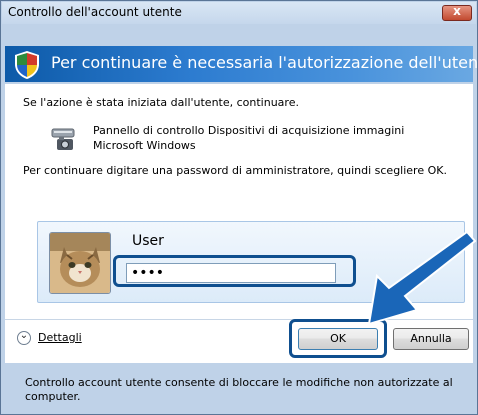 The image size is (478, 415). I want to click on title-bar: Controllo dell'account utente x, so click(239, 13).